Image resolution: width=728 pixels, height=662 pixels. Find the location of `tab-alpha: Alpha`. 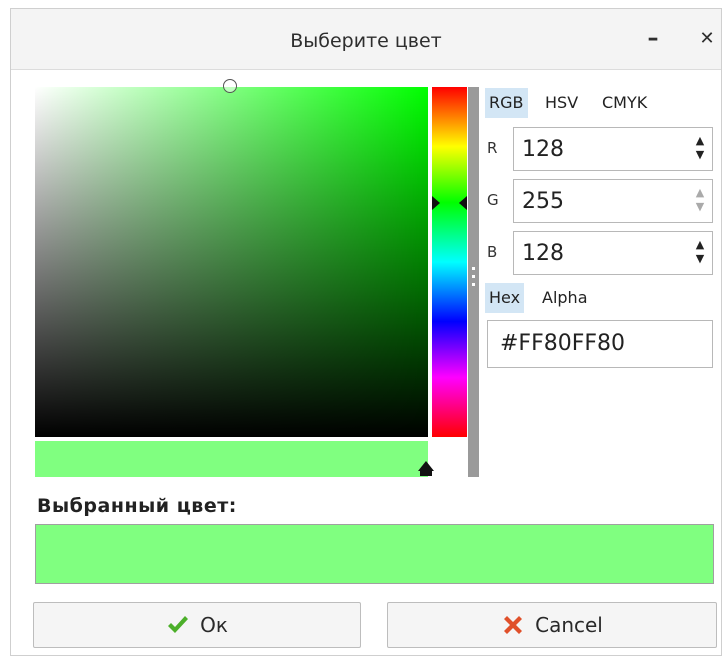

tab-alpha: Alpha is located at coordinates (565, 298).